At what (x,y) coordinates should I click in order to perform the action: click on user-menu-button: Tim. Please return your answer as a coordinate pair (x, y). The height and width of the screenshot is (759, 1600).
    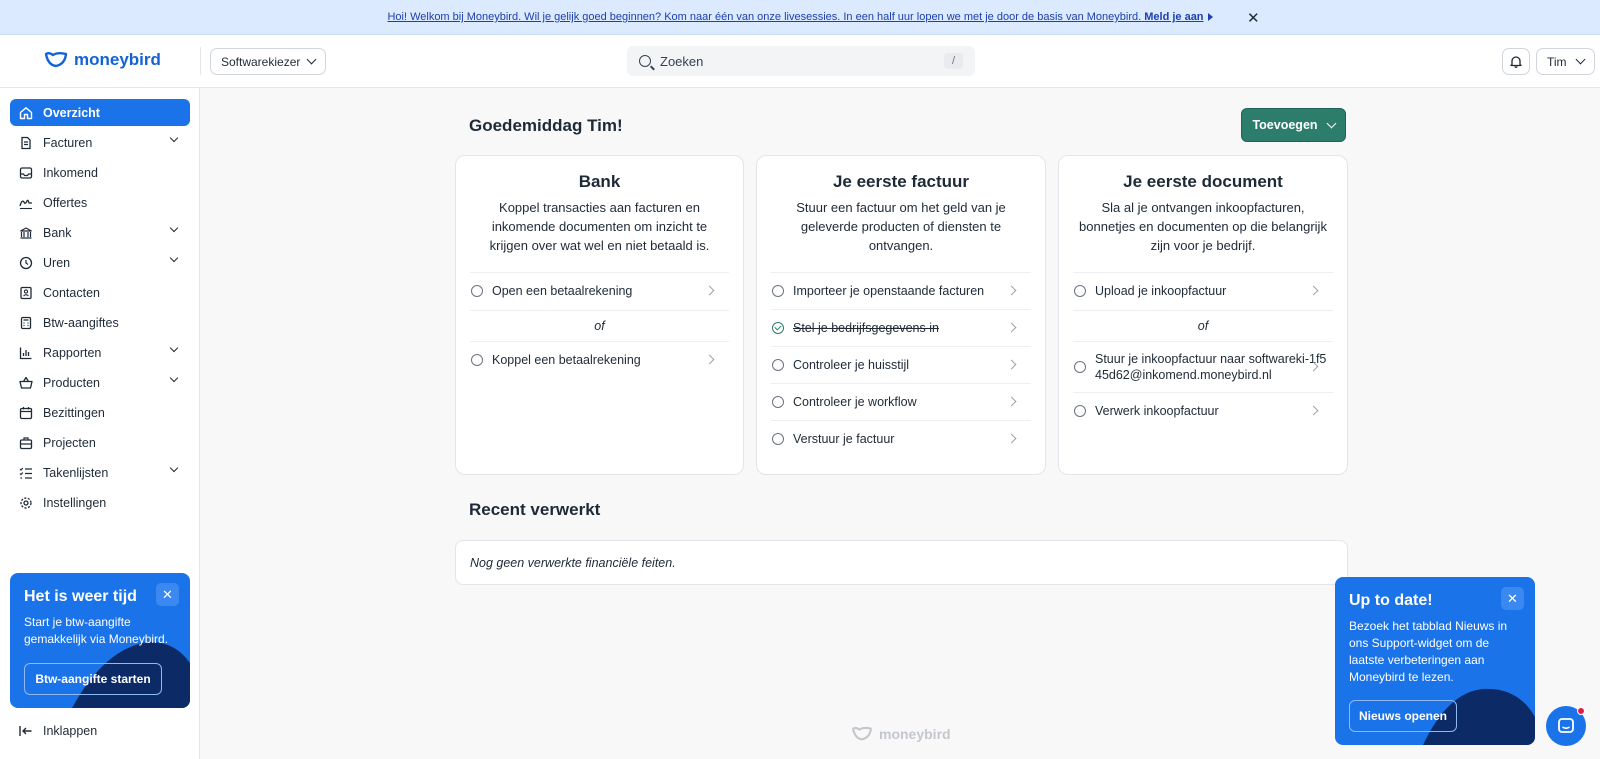
    Looking at the image, I should click on (1565, 61).